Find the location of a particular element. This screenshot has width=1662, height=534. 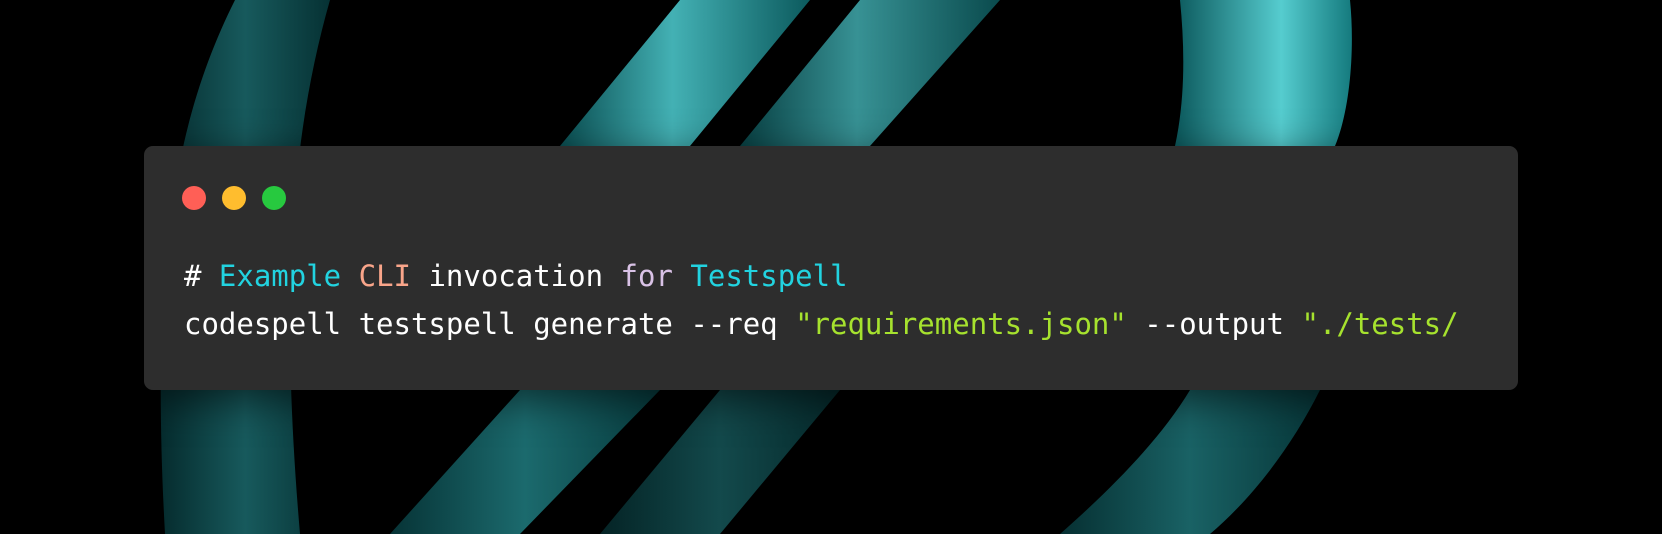

comment-word-cli: CLI is located at coordinates (384, 276).